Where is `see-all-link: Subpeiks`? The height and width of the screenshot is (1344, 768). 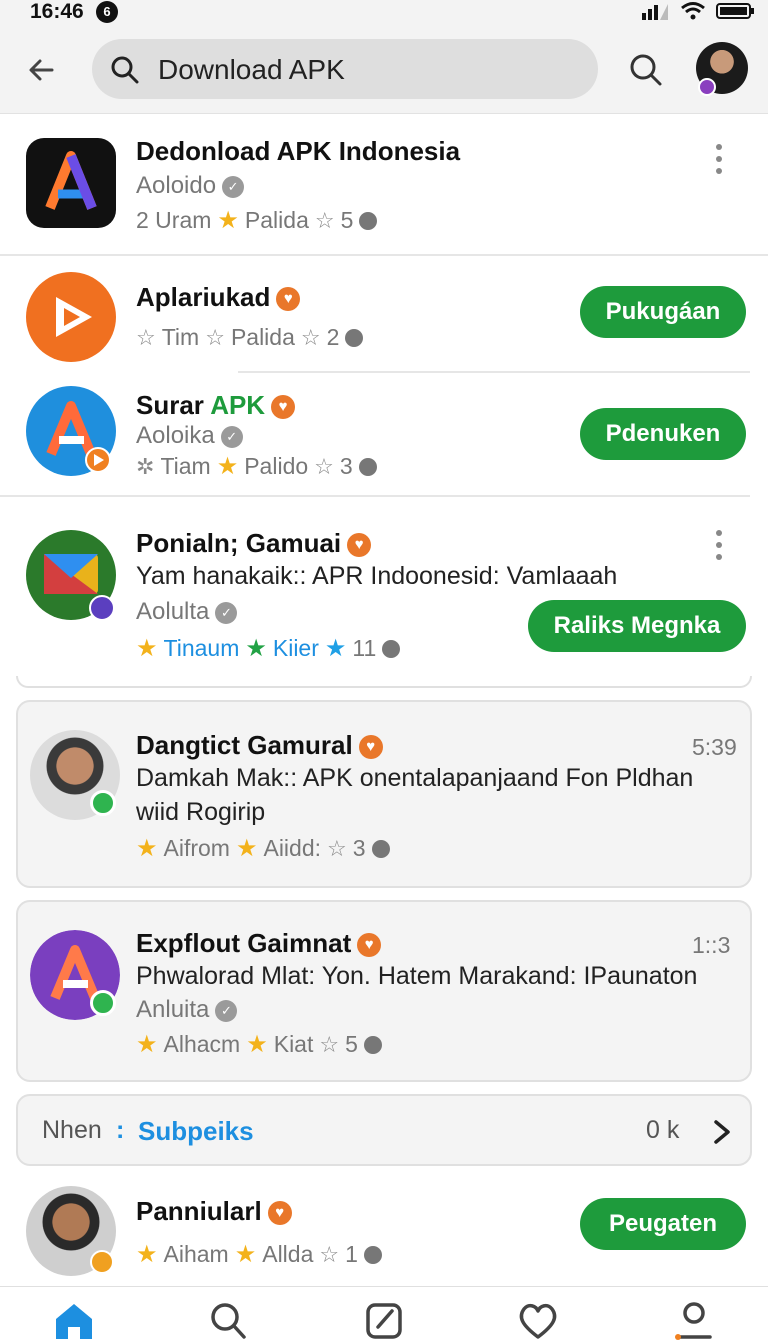 see-all-link: Subpeiks is located at coordinates (196, 1131).